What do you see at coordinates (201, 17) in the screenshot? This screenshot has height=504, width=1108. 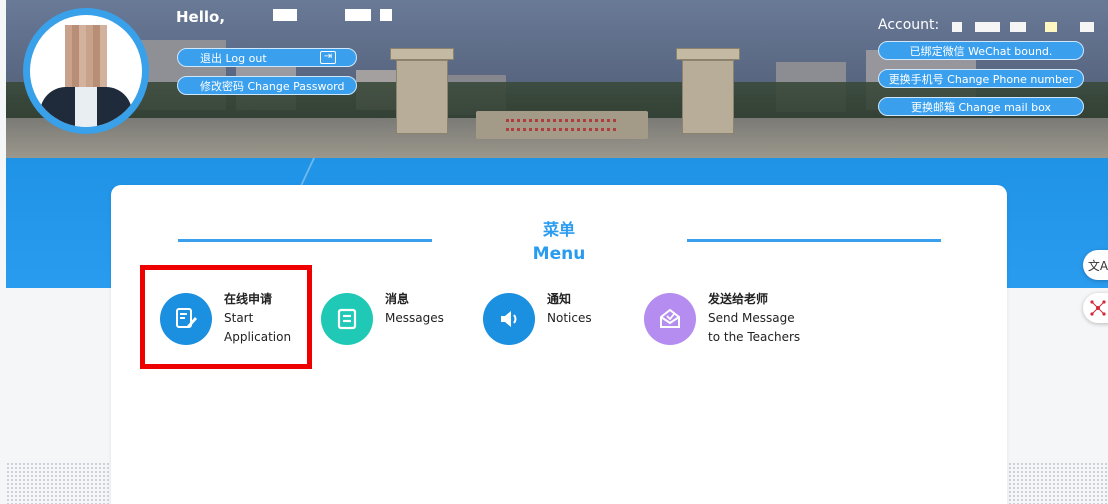 I see `greeting-text: Hello,` at bounding box center [201, 17].